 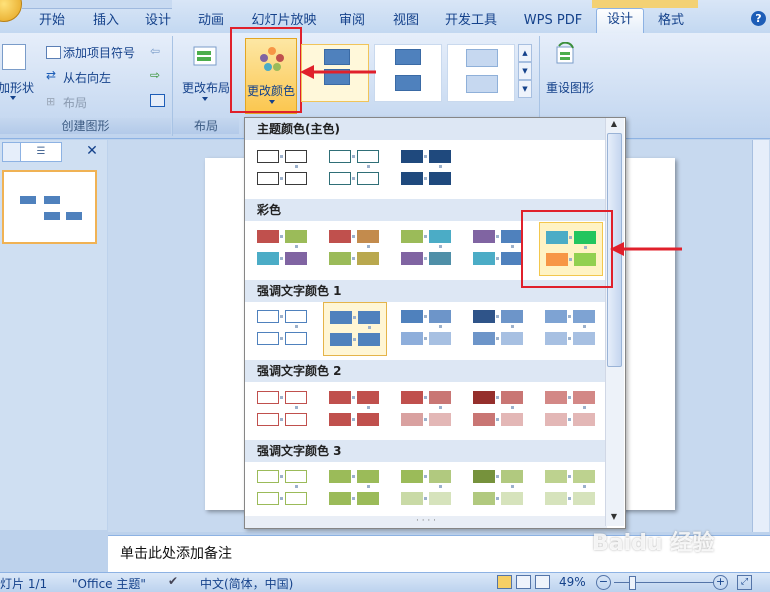 What do you see at coordinates (87, 77) in the screenshot?
I see `right-to-left-button: 从右向左` at bounding box center [87, 77].